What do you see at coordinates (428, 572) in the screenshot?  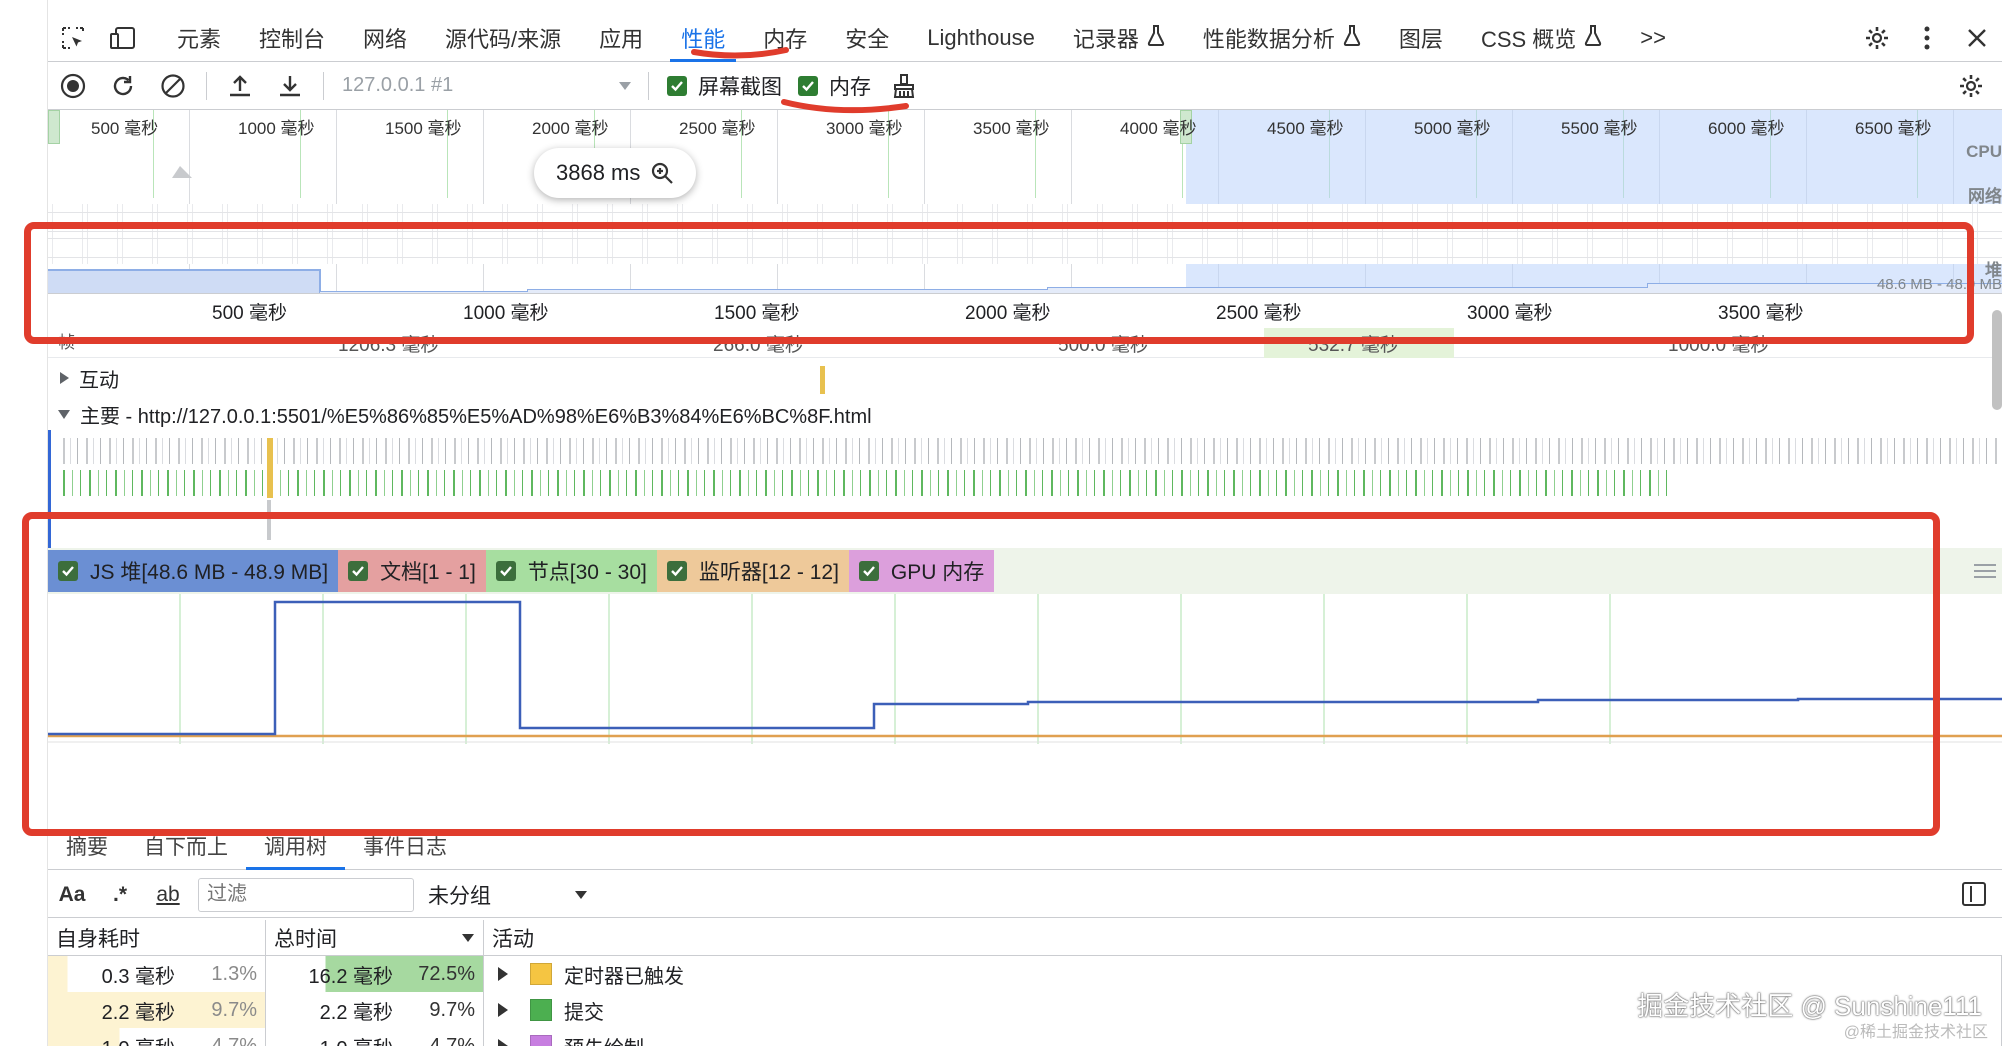 I see `memory-counter-label: 文档[1 - 1]` at bounding box center [428, 572].